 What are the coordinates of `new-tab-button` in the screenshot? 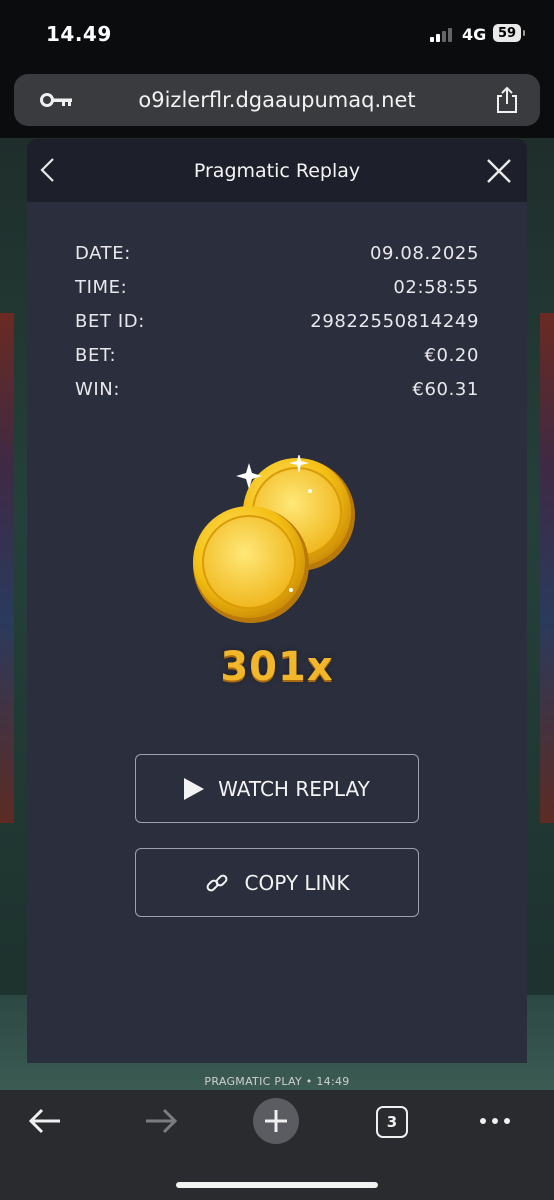 It's located at (276, 1121).